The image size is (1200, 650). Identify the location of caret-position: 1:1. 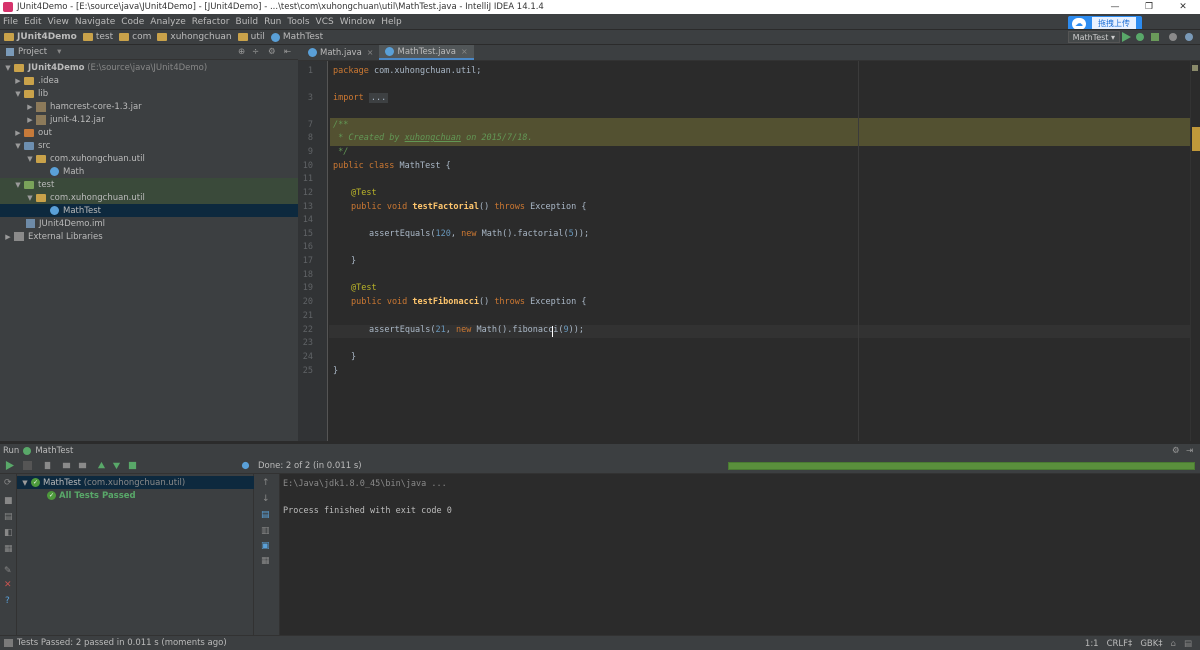
(1092, 644).